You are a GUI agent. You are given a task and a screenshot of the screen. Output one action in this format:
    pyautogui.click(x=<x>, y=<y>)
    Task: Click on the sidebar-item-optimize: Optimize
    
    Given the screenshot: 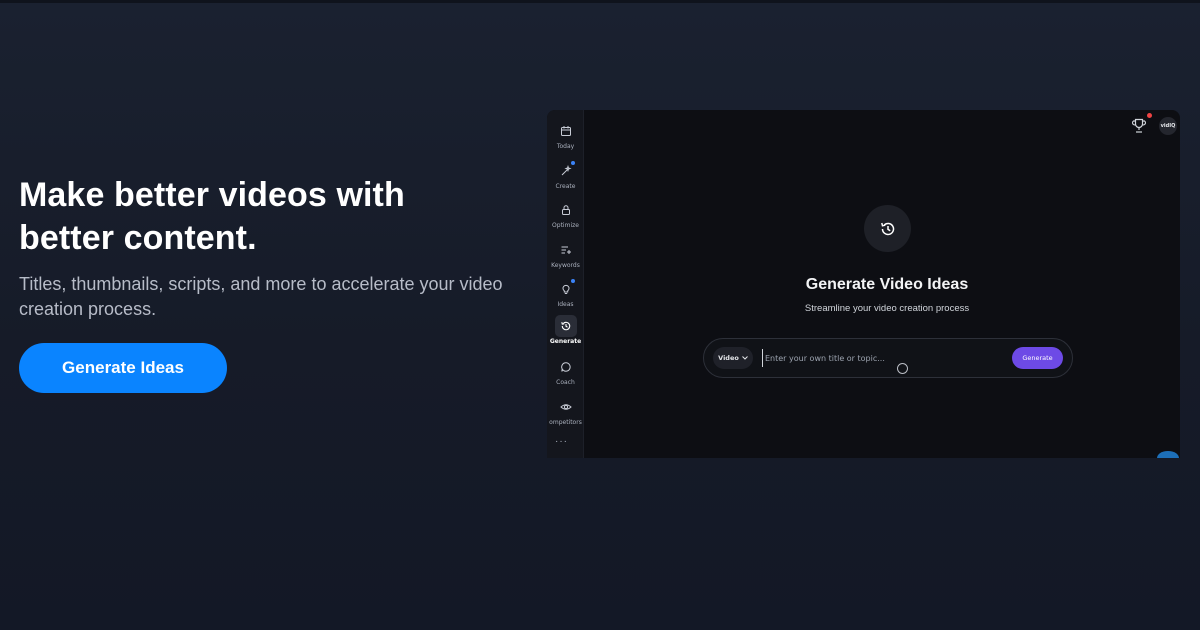 What is the action you would take?
    pyautogui.click(x=565, y=218)
    